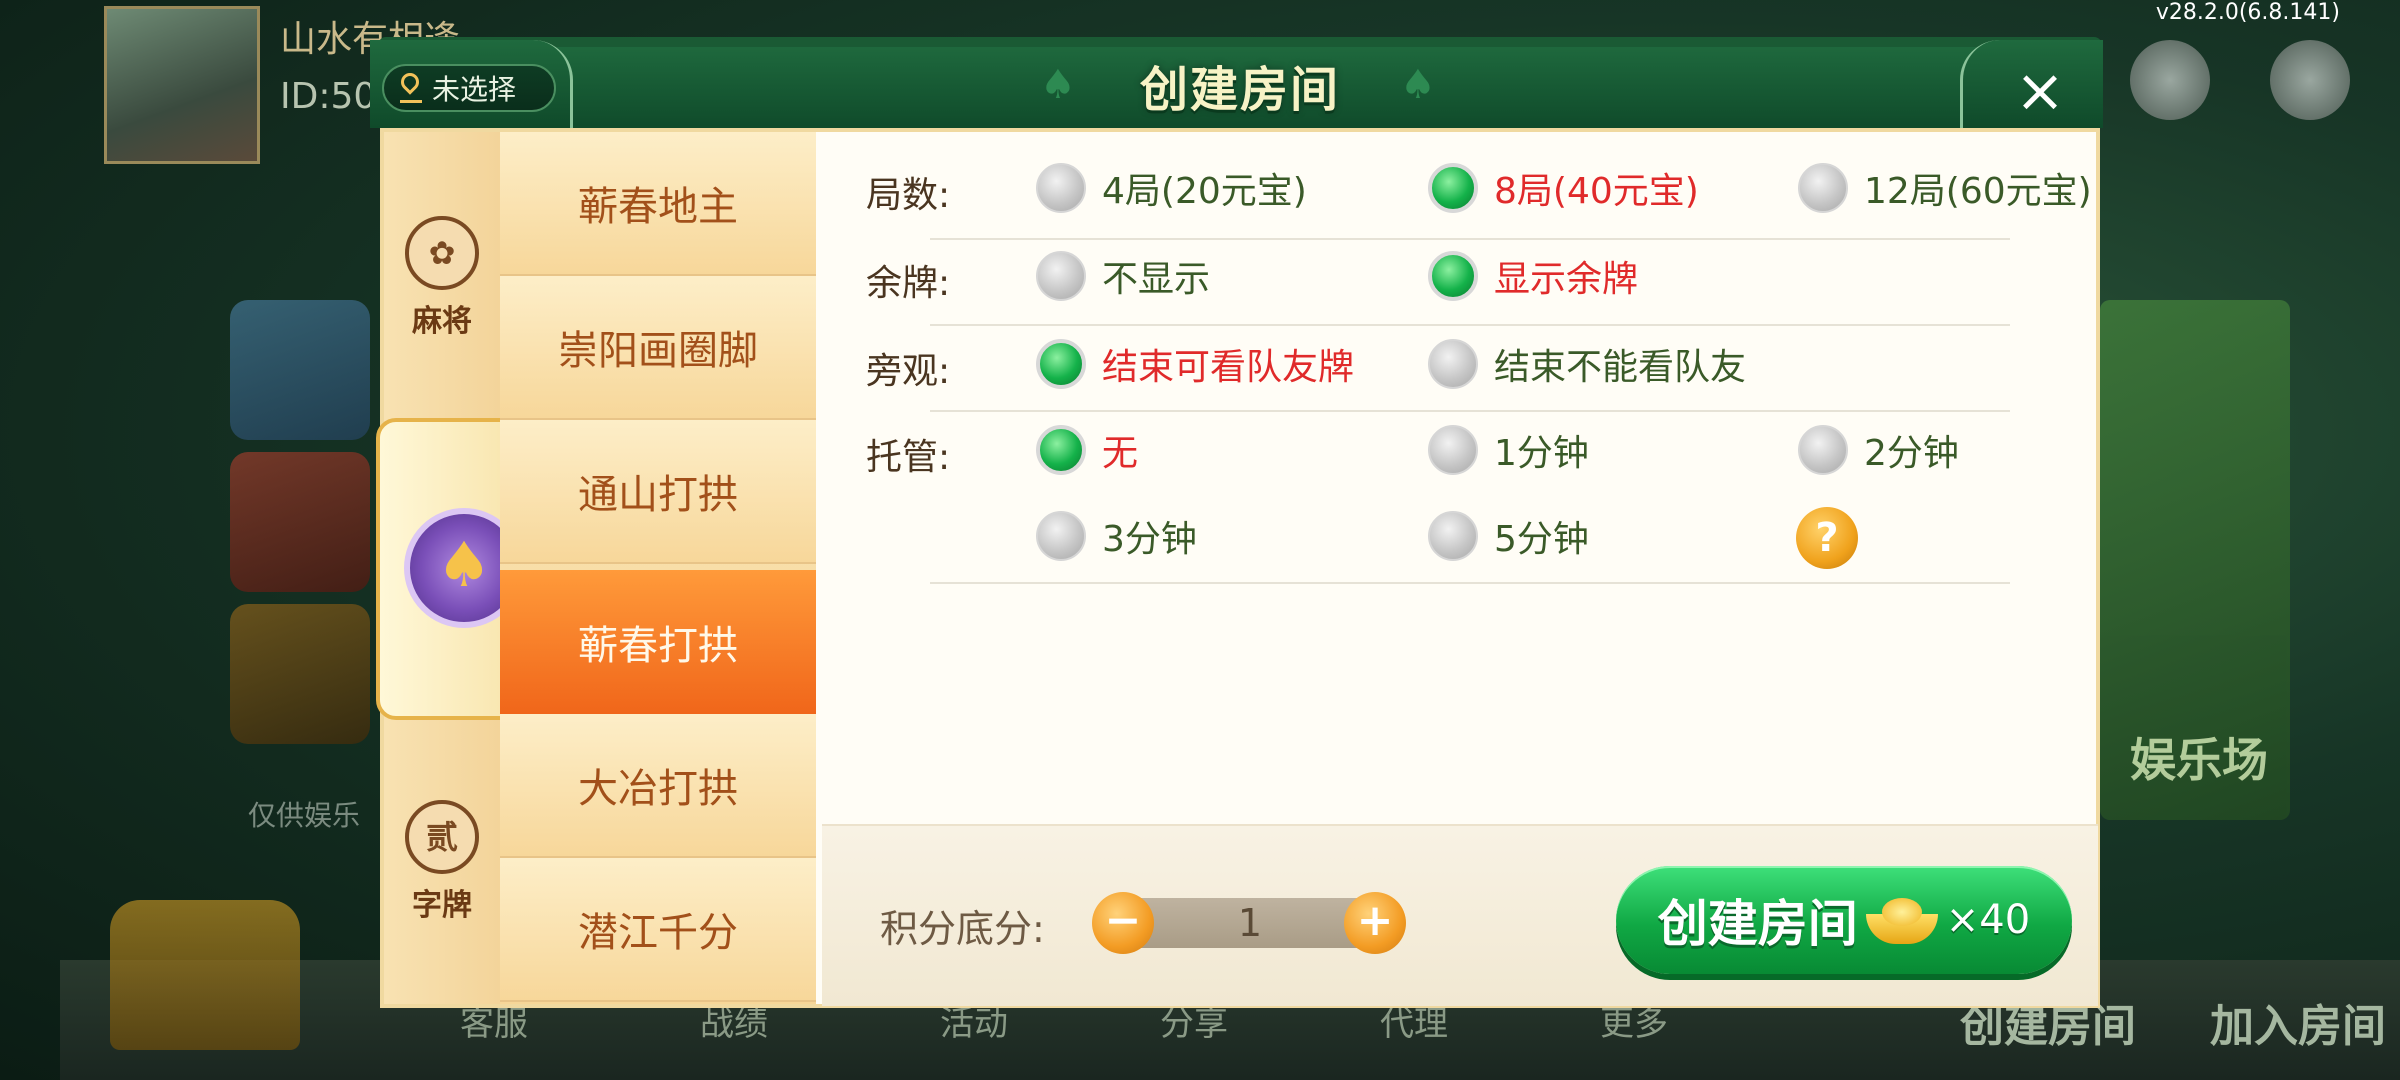 The height and width of the screenshot is (1080, 2400). Describe the element at coordinates (1123, 923) in the screenshot. I see `decrease-button: −` at that location.